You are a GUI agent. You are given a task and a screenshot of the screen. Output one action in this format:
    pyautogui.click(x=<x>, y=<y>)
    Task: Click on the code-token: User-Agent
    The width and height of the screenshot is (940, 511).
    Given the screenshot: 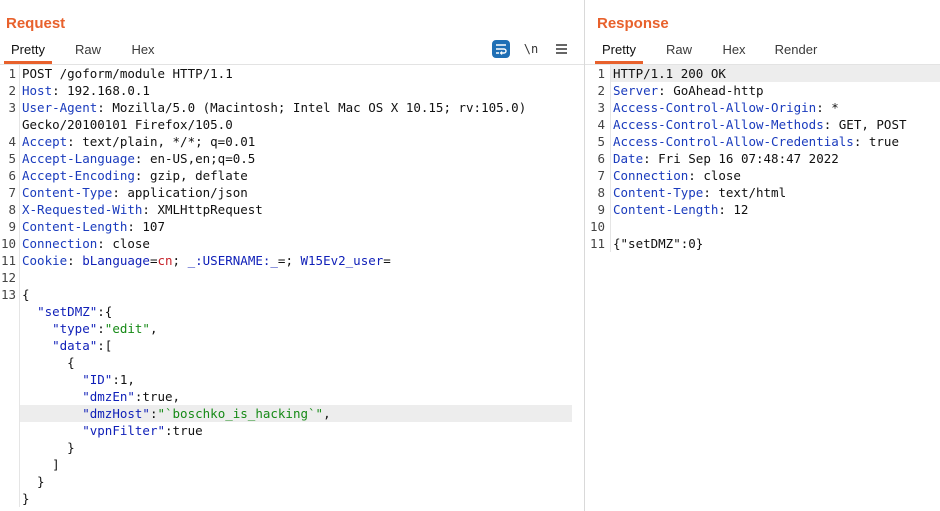 What is the action you would take?
    pyautogui.click(x=60, y=107)
    